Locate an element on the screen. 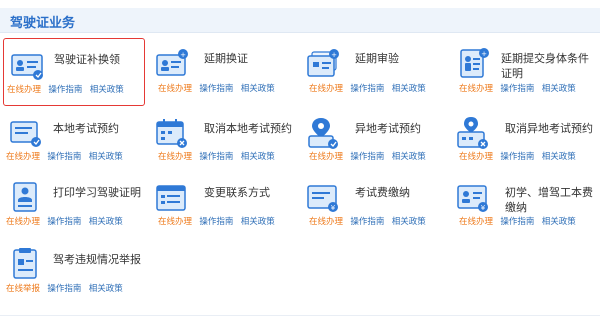 This screenshot has height=320, width=600. service-cancel-local-exam-booking: 取消本地考试预约 在线办理 操作指南 相关政策 is located at coordinates (222, 141).